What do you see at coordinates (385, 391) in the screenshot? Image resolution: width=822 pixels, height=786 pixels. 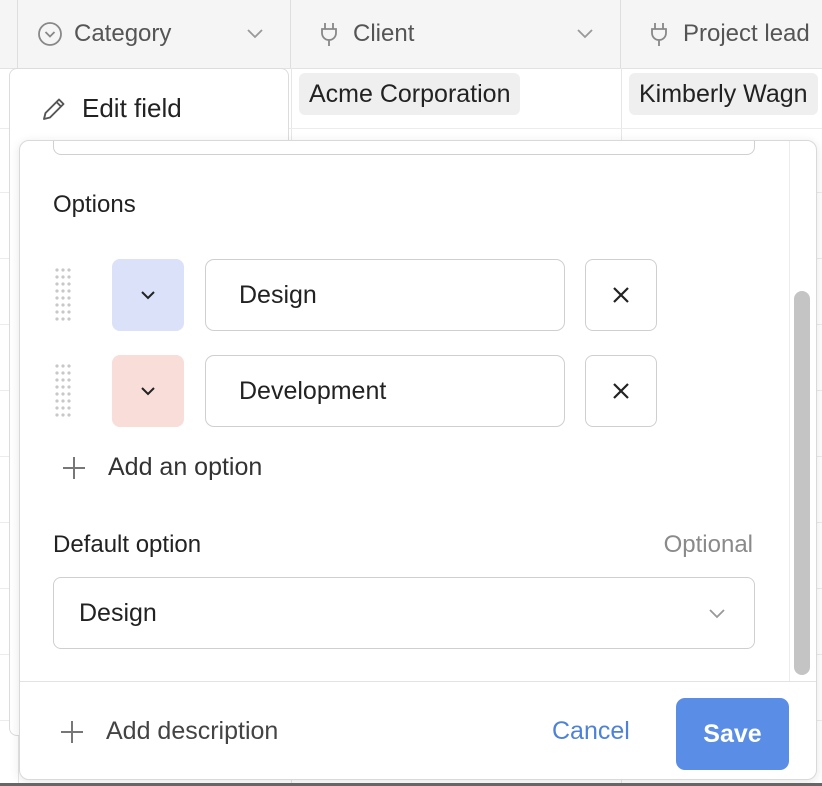 I see `option-label-input: Development` at bounding box center [385, 391].